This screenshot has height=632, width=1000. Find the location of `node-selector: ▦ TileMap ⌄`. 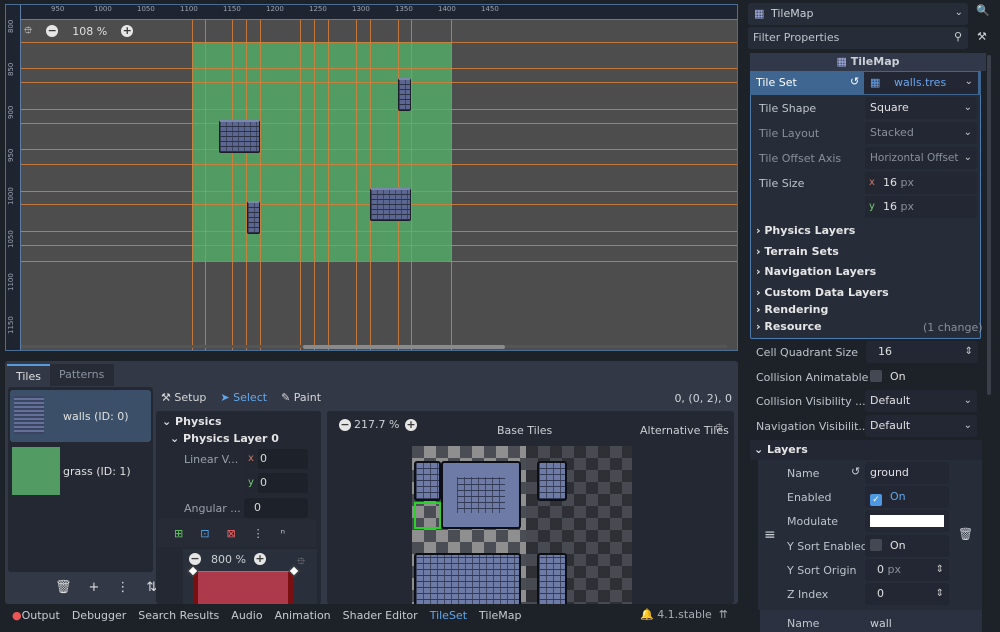

node-selector: ▦ TileMap ⌄ is located at coordinates (858, 14).